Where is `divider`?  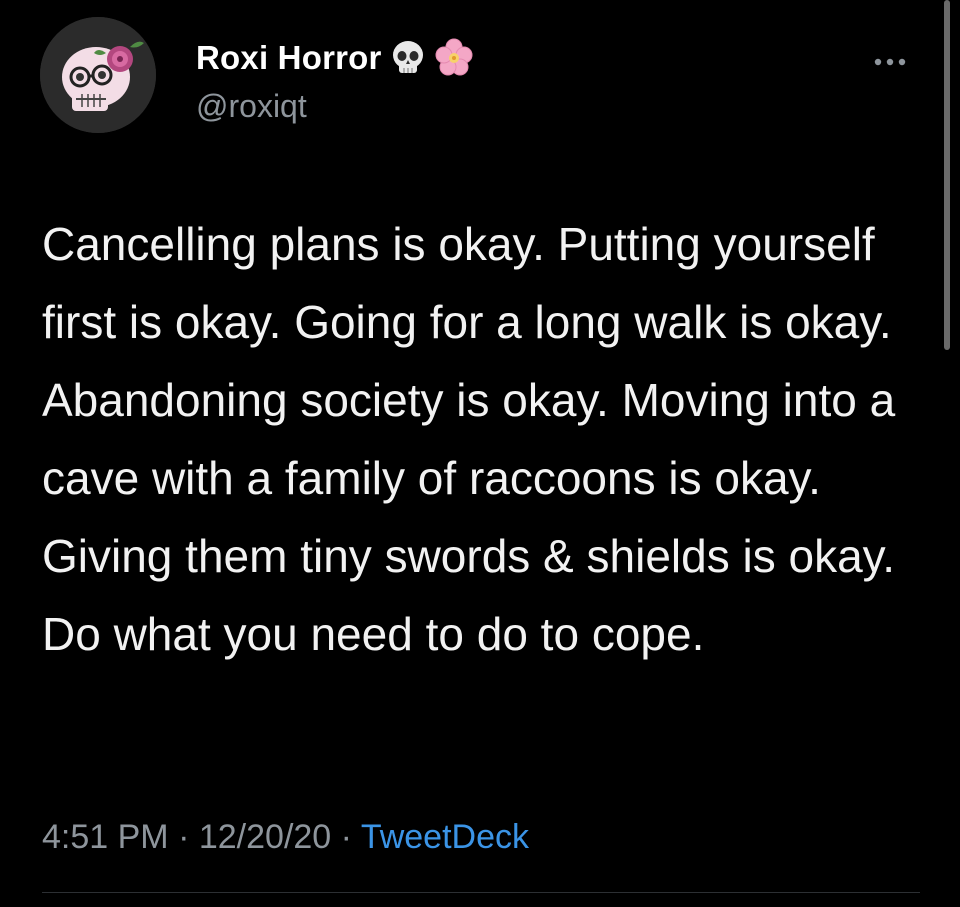
divider is located at coordinates (481, 892).